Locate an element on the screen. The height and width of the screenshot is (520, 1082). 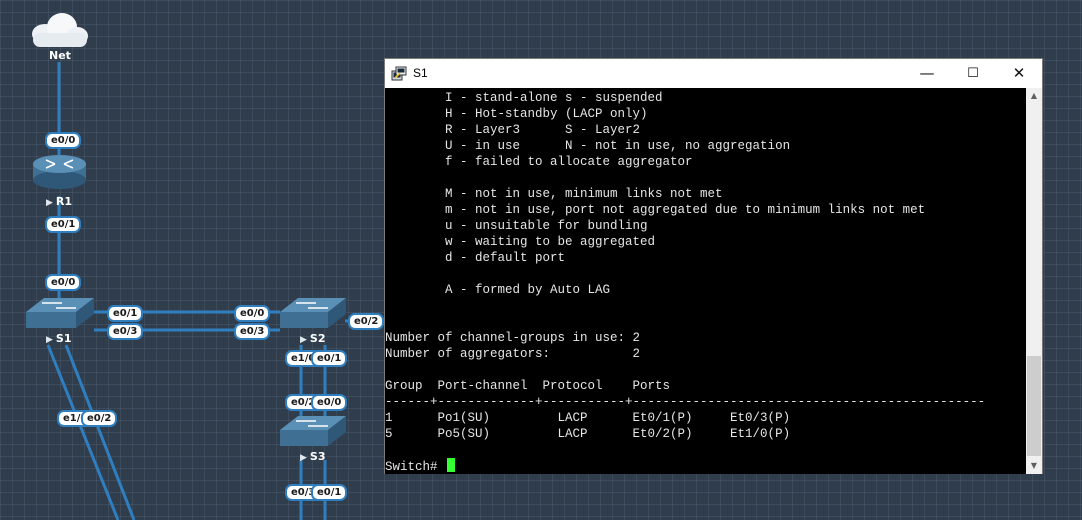
node-label-s1: ▶ S1 is located at coordinates (59, 338).